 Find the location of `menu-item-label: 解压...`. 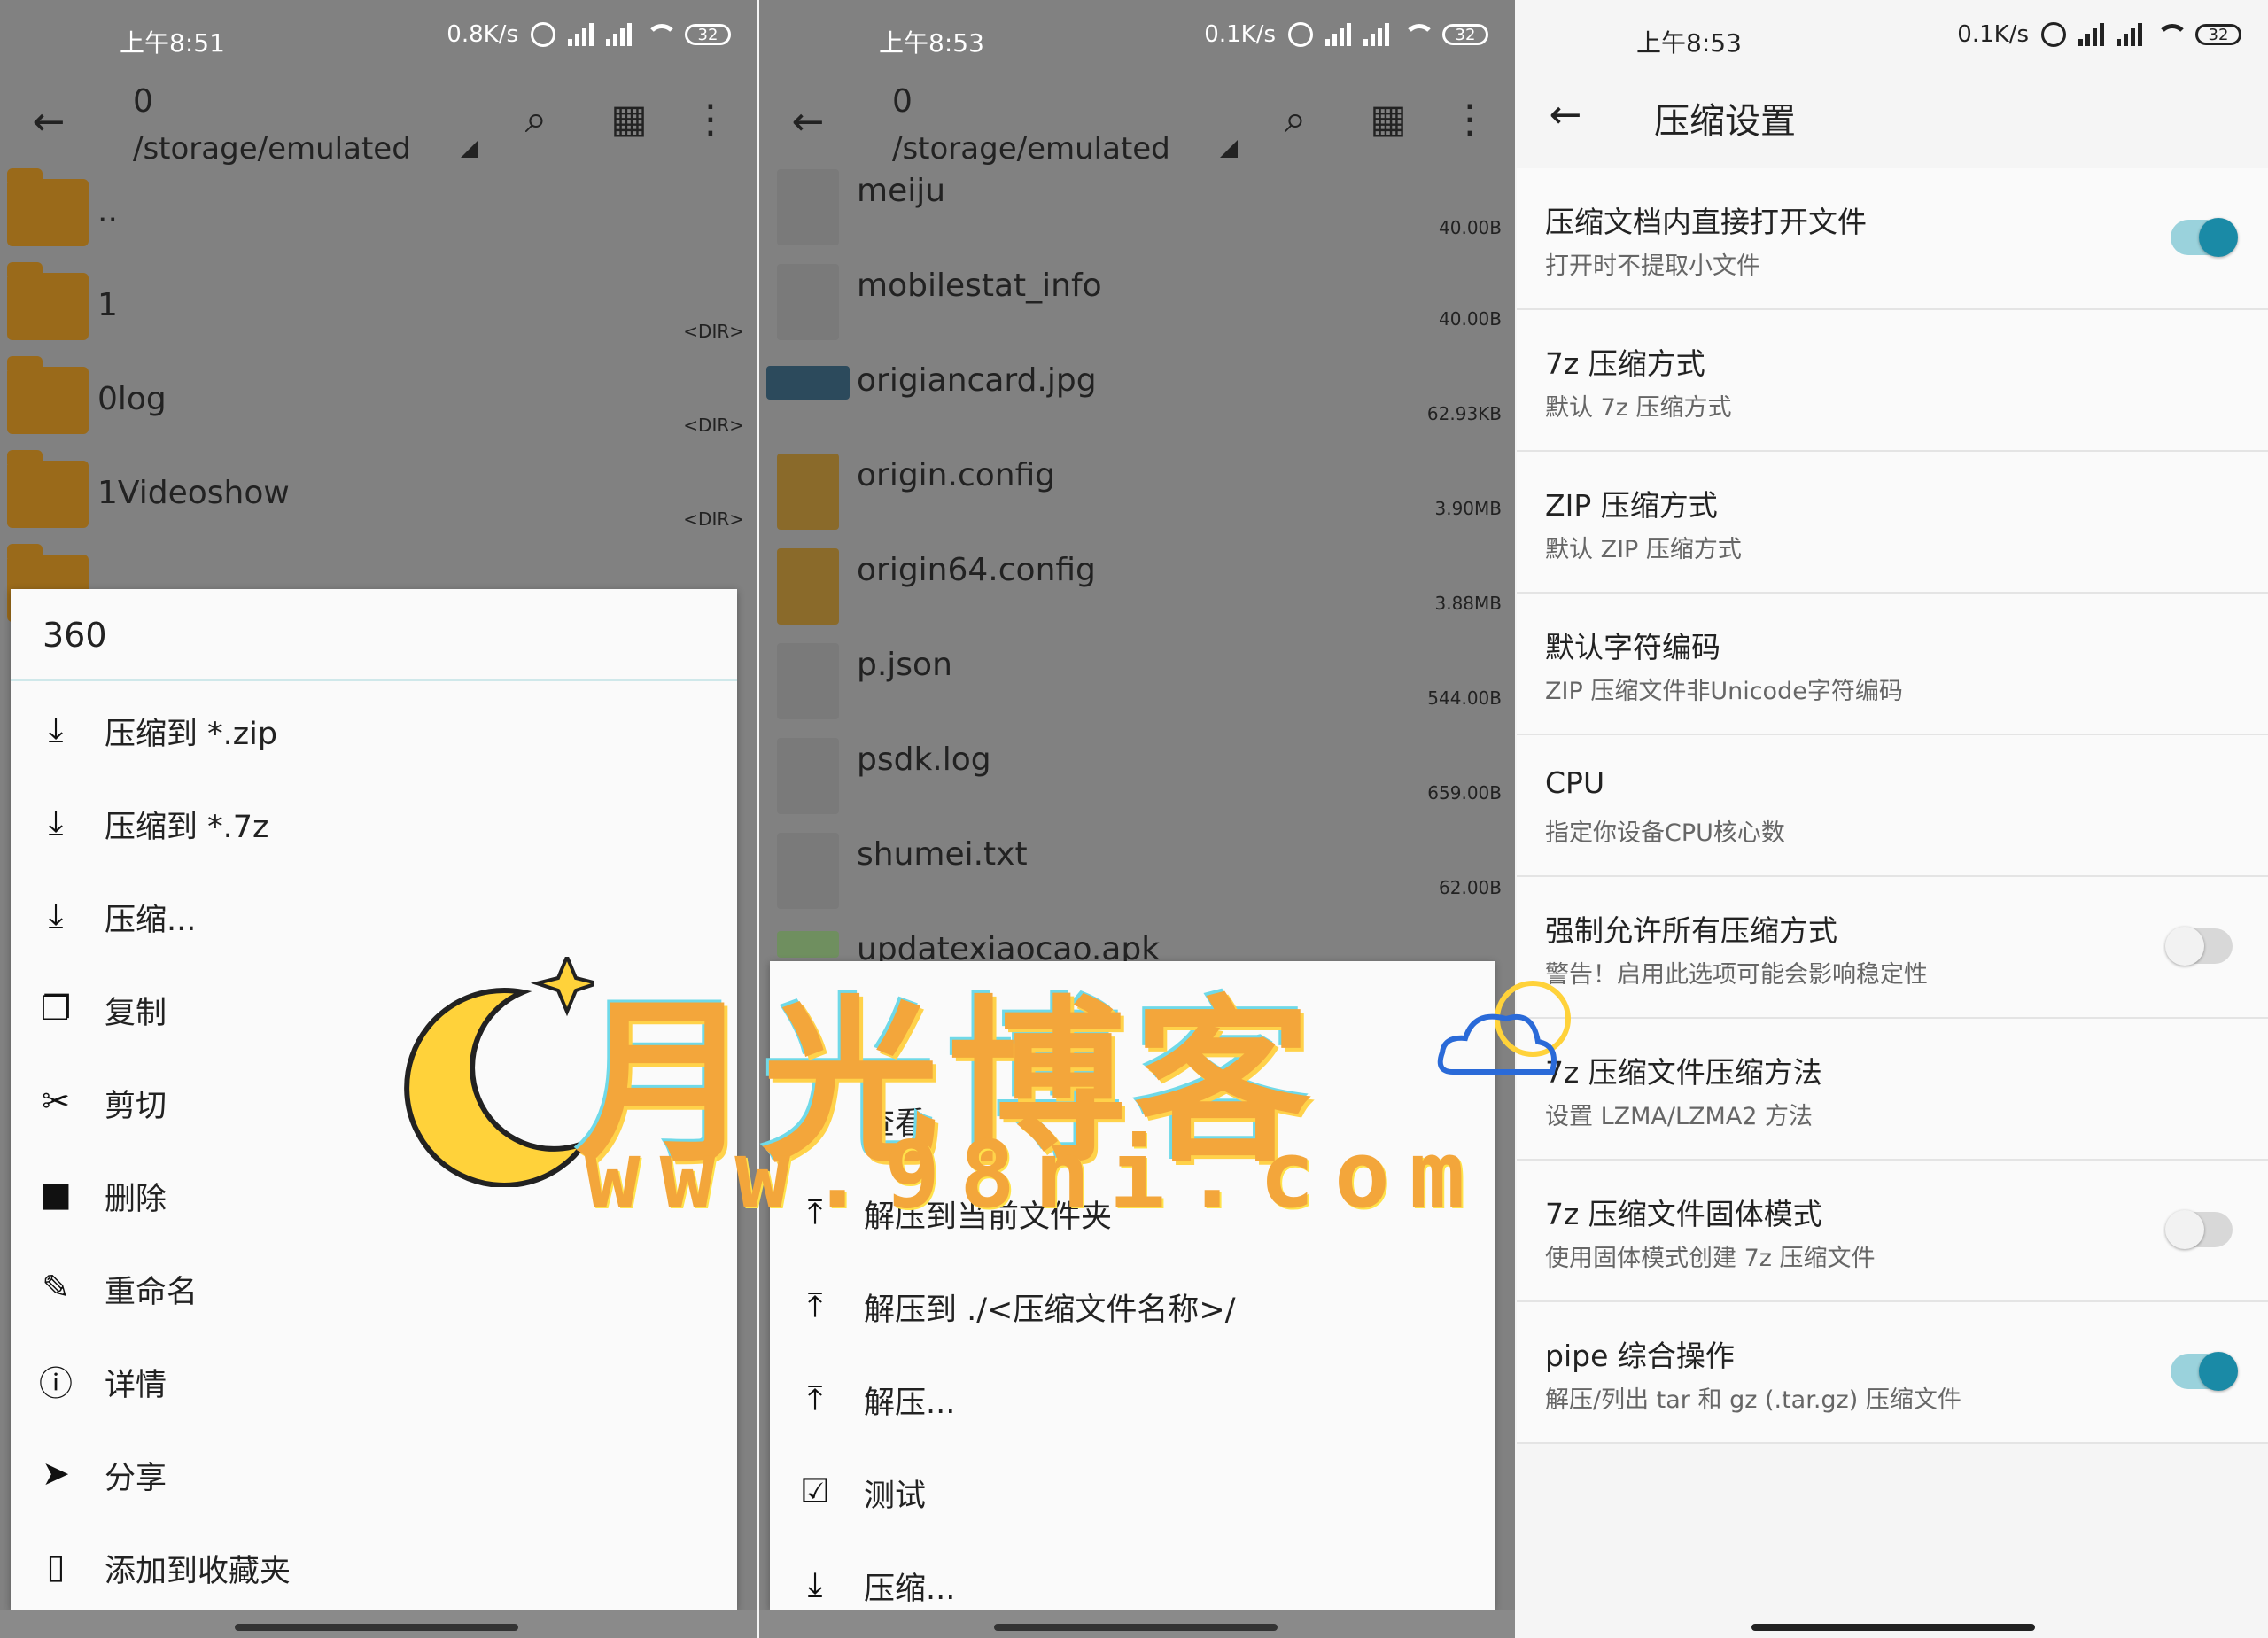

menu-item-label: 解压... is located at coordinates (910, 1403).